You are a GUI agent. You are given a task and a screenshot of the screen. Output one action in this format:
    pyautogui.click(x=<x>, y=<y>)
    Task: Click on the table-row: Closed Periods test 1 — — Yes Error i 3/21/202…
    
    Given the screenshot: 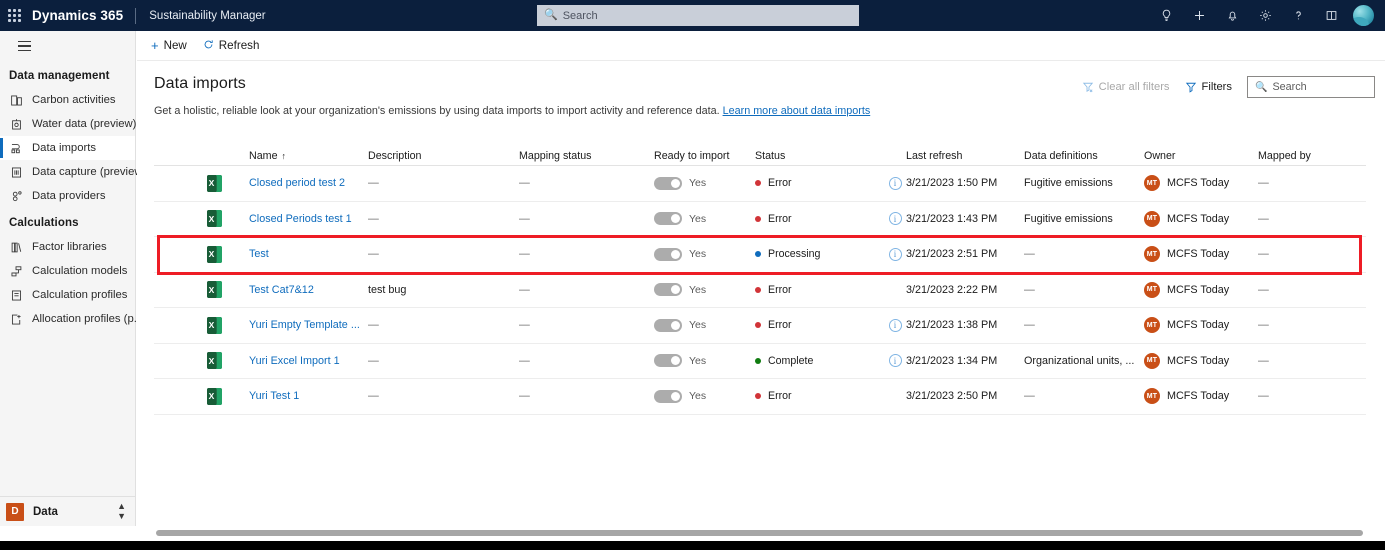 What is the action you would take?
    pyautogui.click(x=760, y=219)
    